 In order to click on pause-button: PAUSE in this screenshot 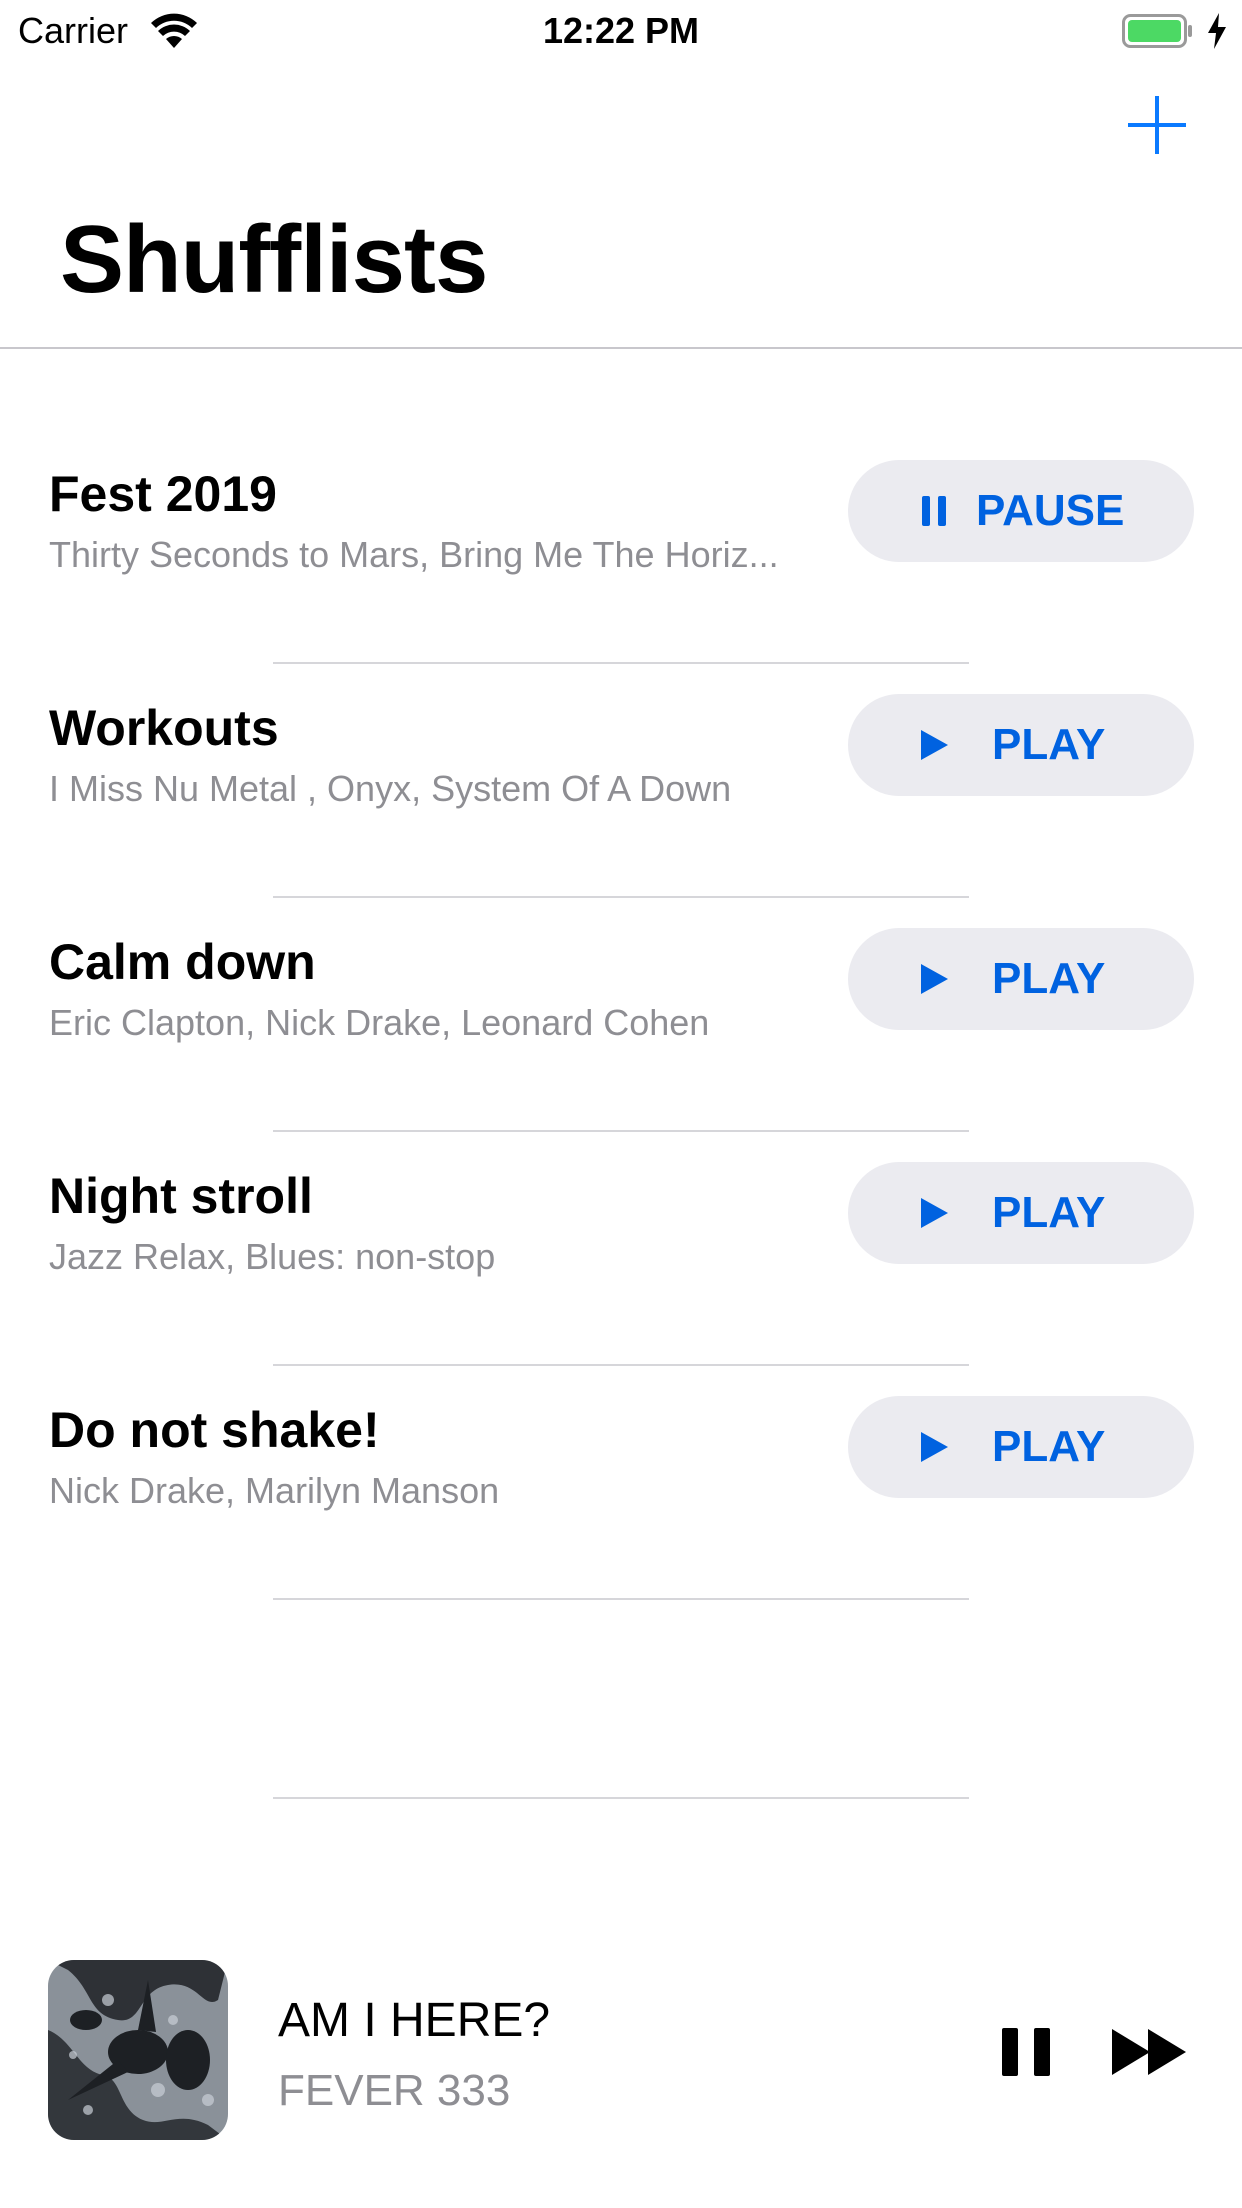, I will do `click(1021, 511)`.